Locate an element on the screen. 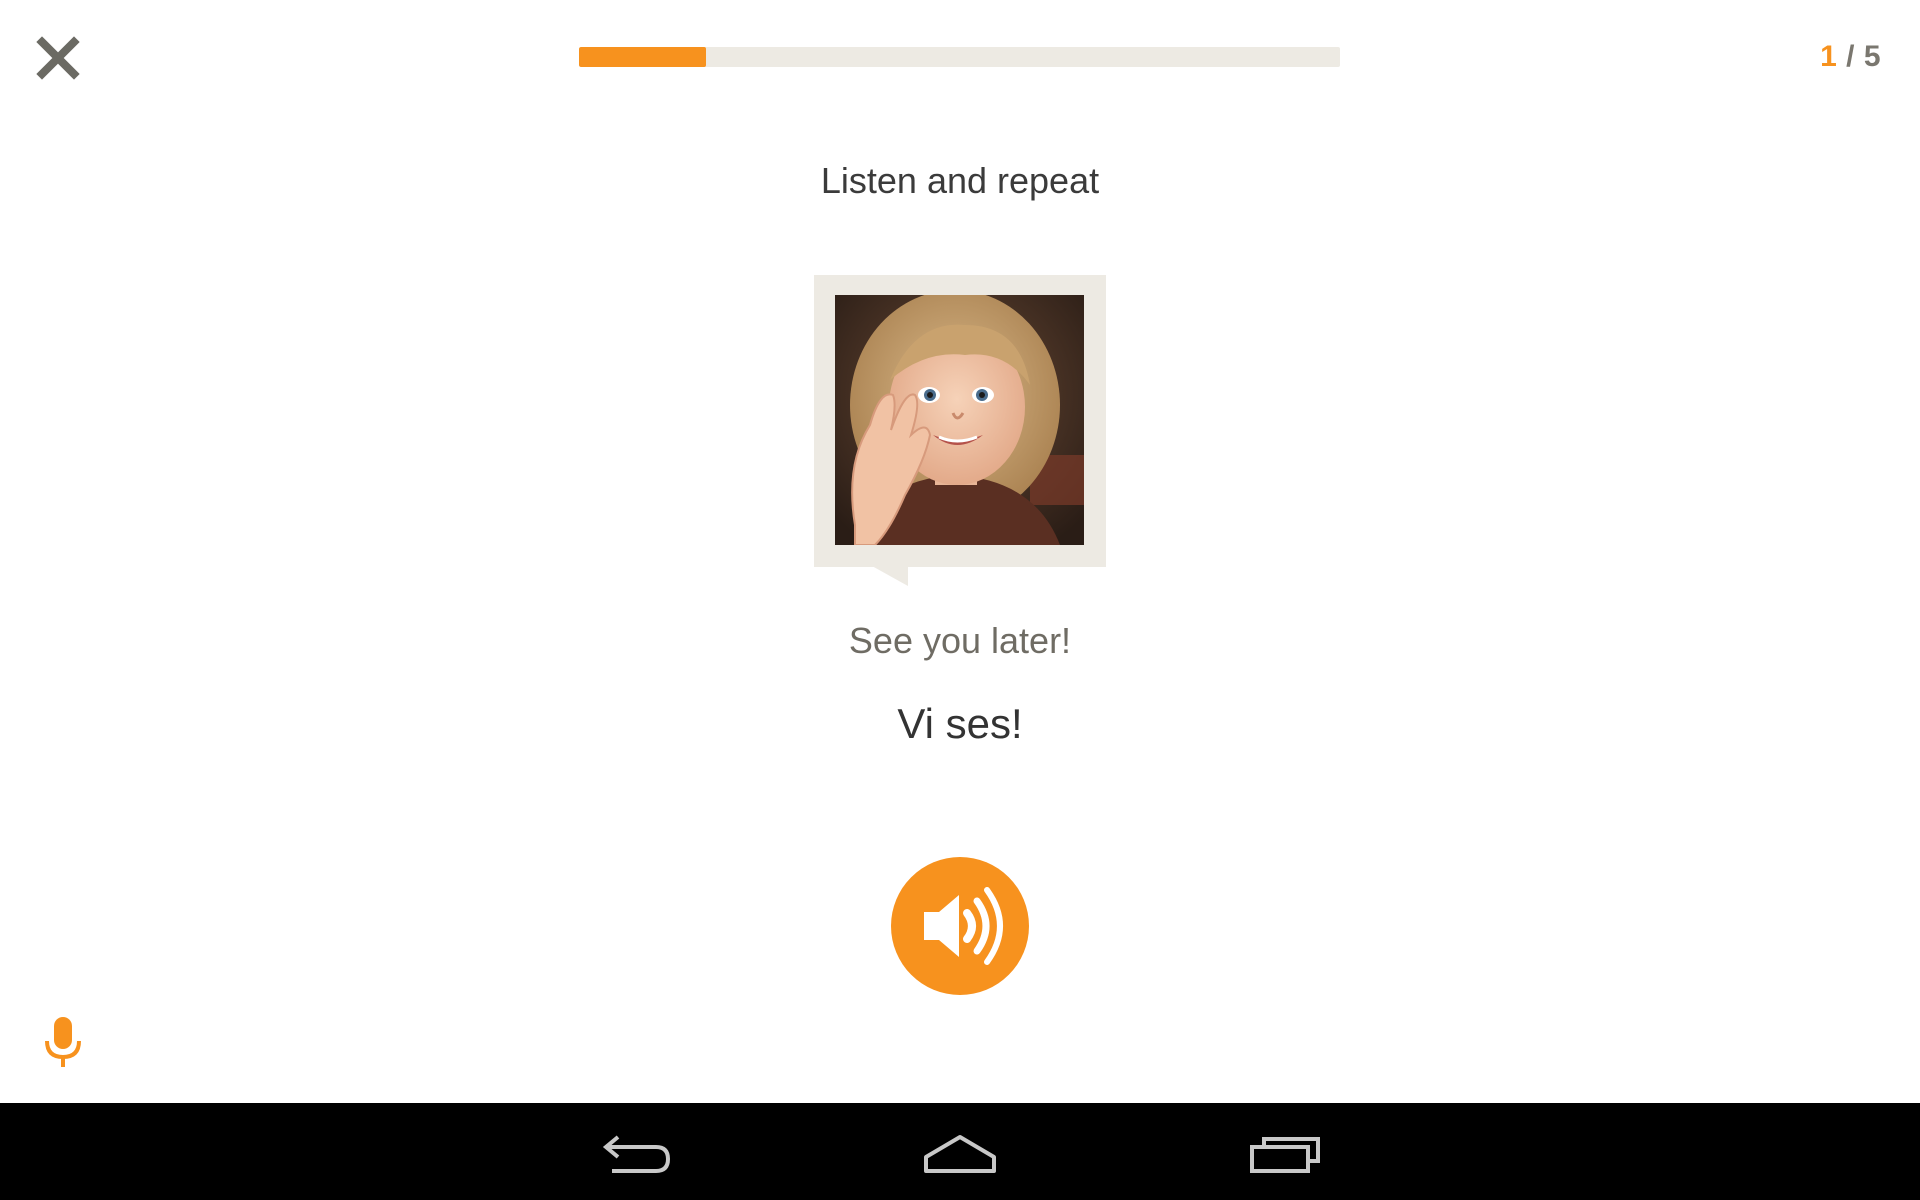  home-icon is located at coordinates (960, 1154).